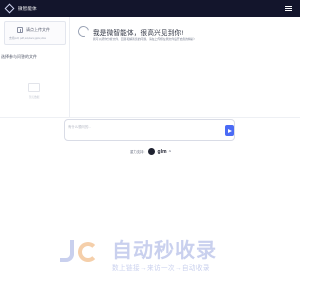 This screenshot has height=300, width=320. What do you see at coordinates (38, 29) in the screenshot?
I see `upload-label: 请点上传文件` at bounding box center [38, 29].